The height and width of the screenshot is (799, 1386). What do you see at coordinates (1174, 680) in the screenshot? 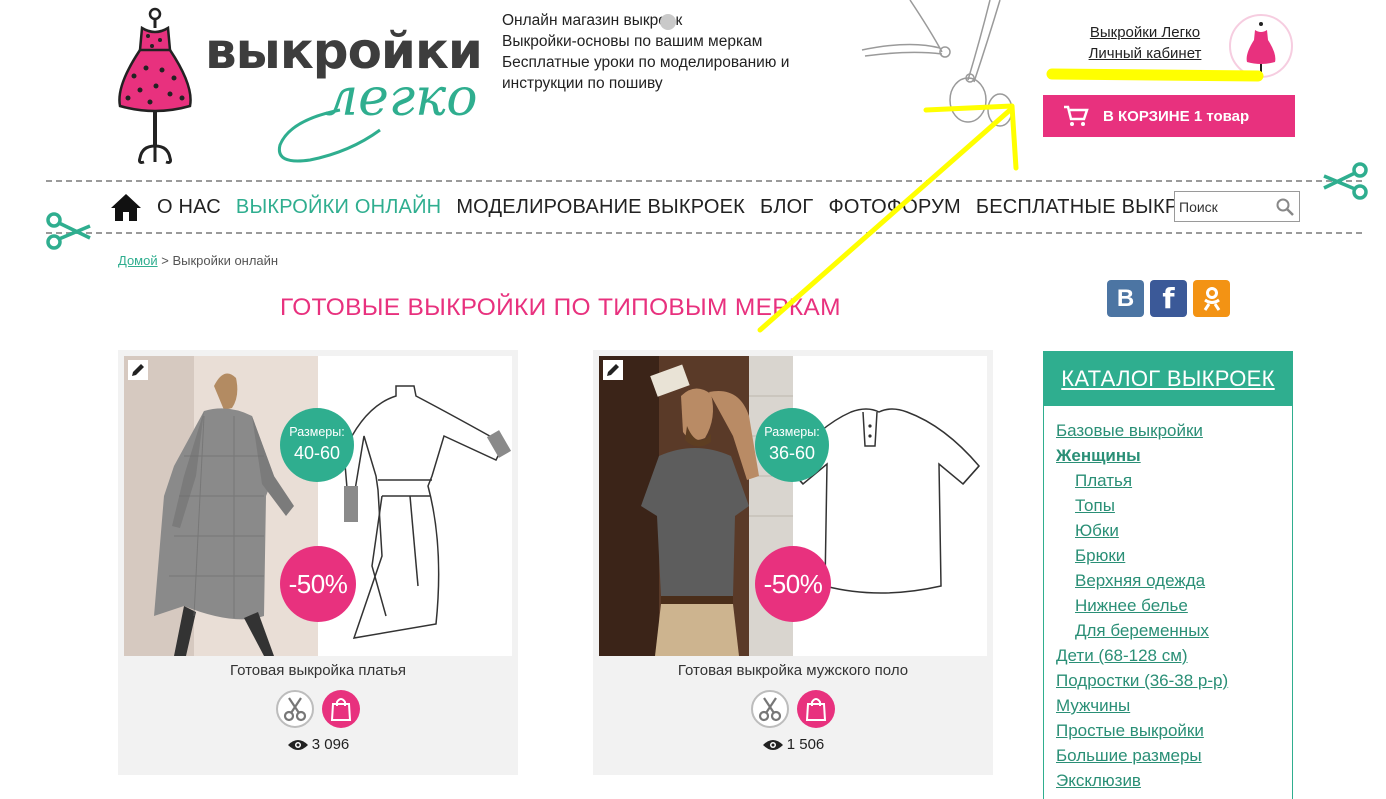
I see `catalog-item-teens: Подростки (36-38 р-р)` at bounding box center [1174, 680].